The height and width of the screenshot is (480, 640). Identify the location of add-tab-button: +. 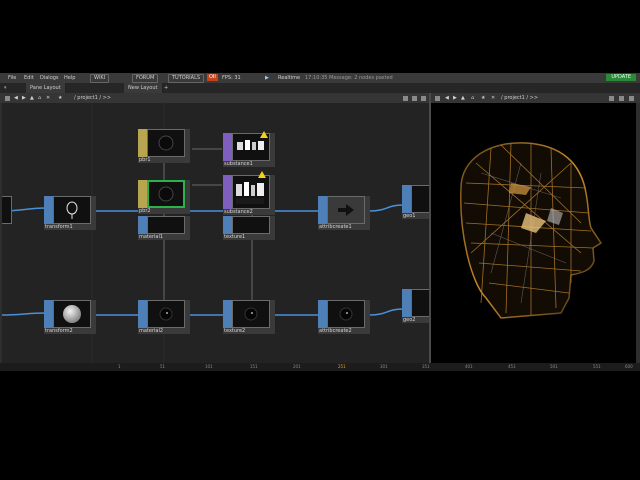
(166, 88).